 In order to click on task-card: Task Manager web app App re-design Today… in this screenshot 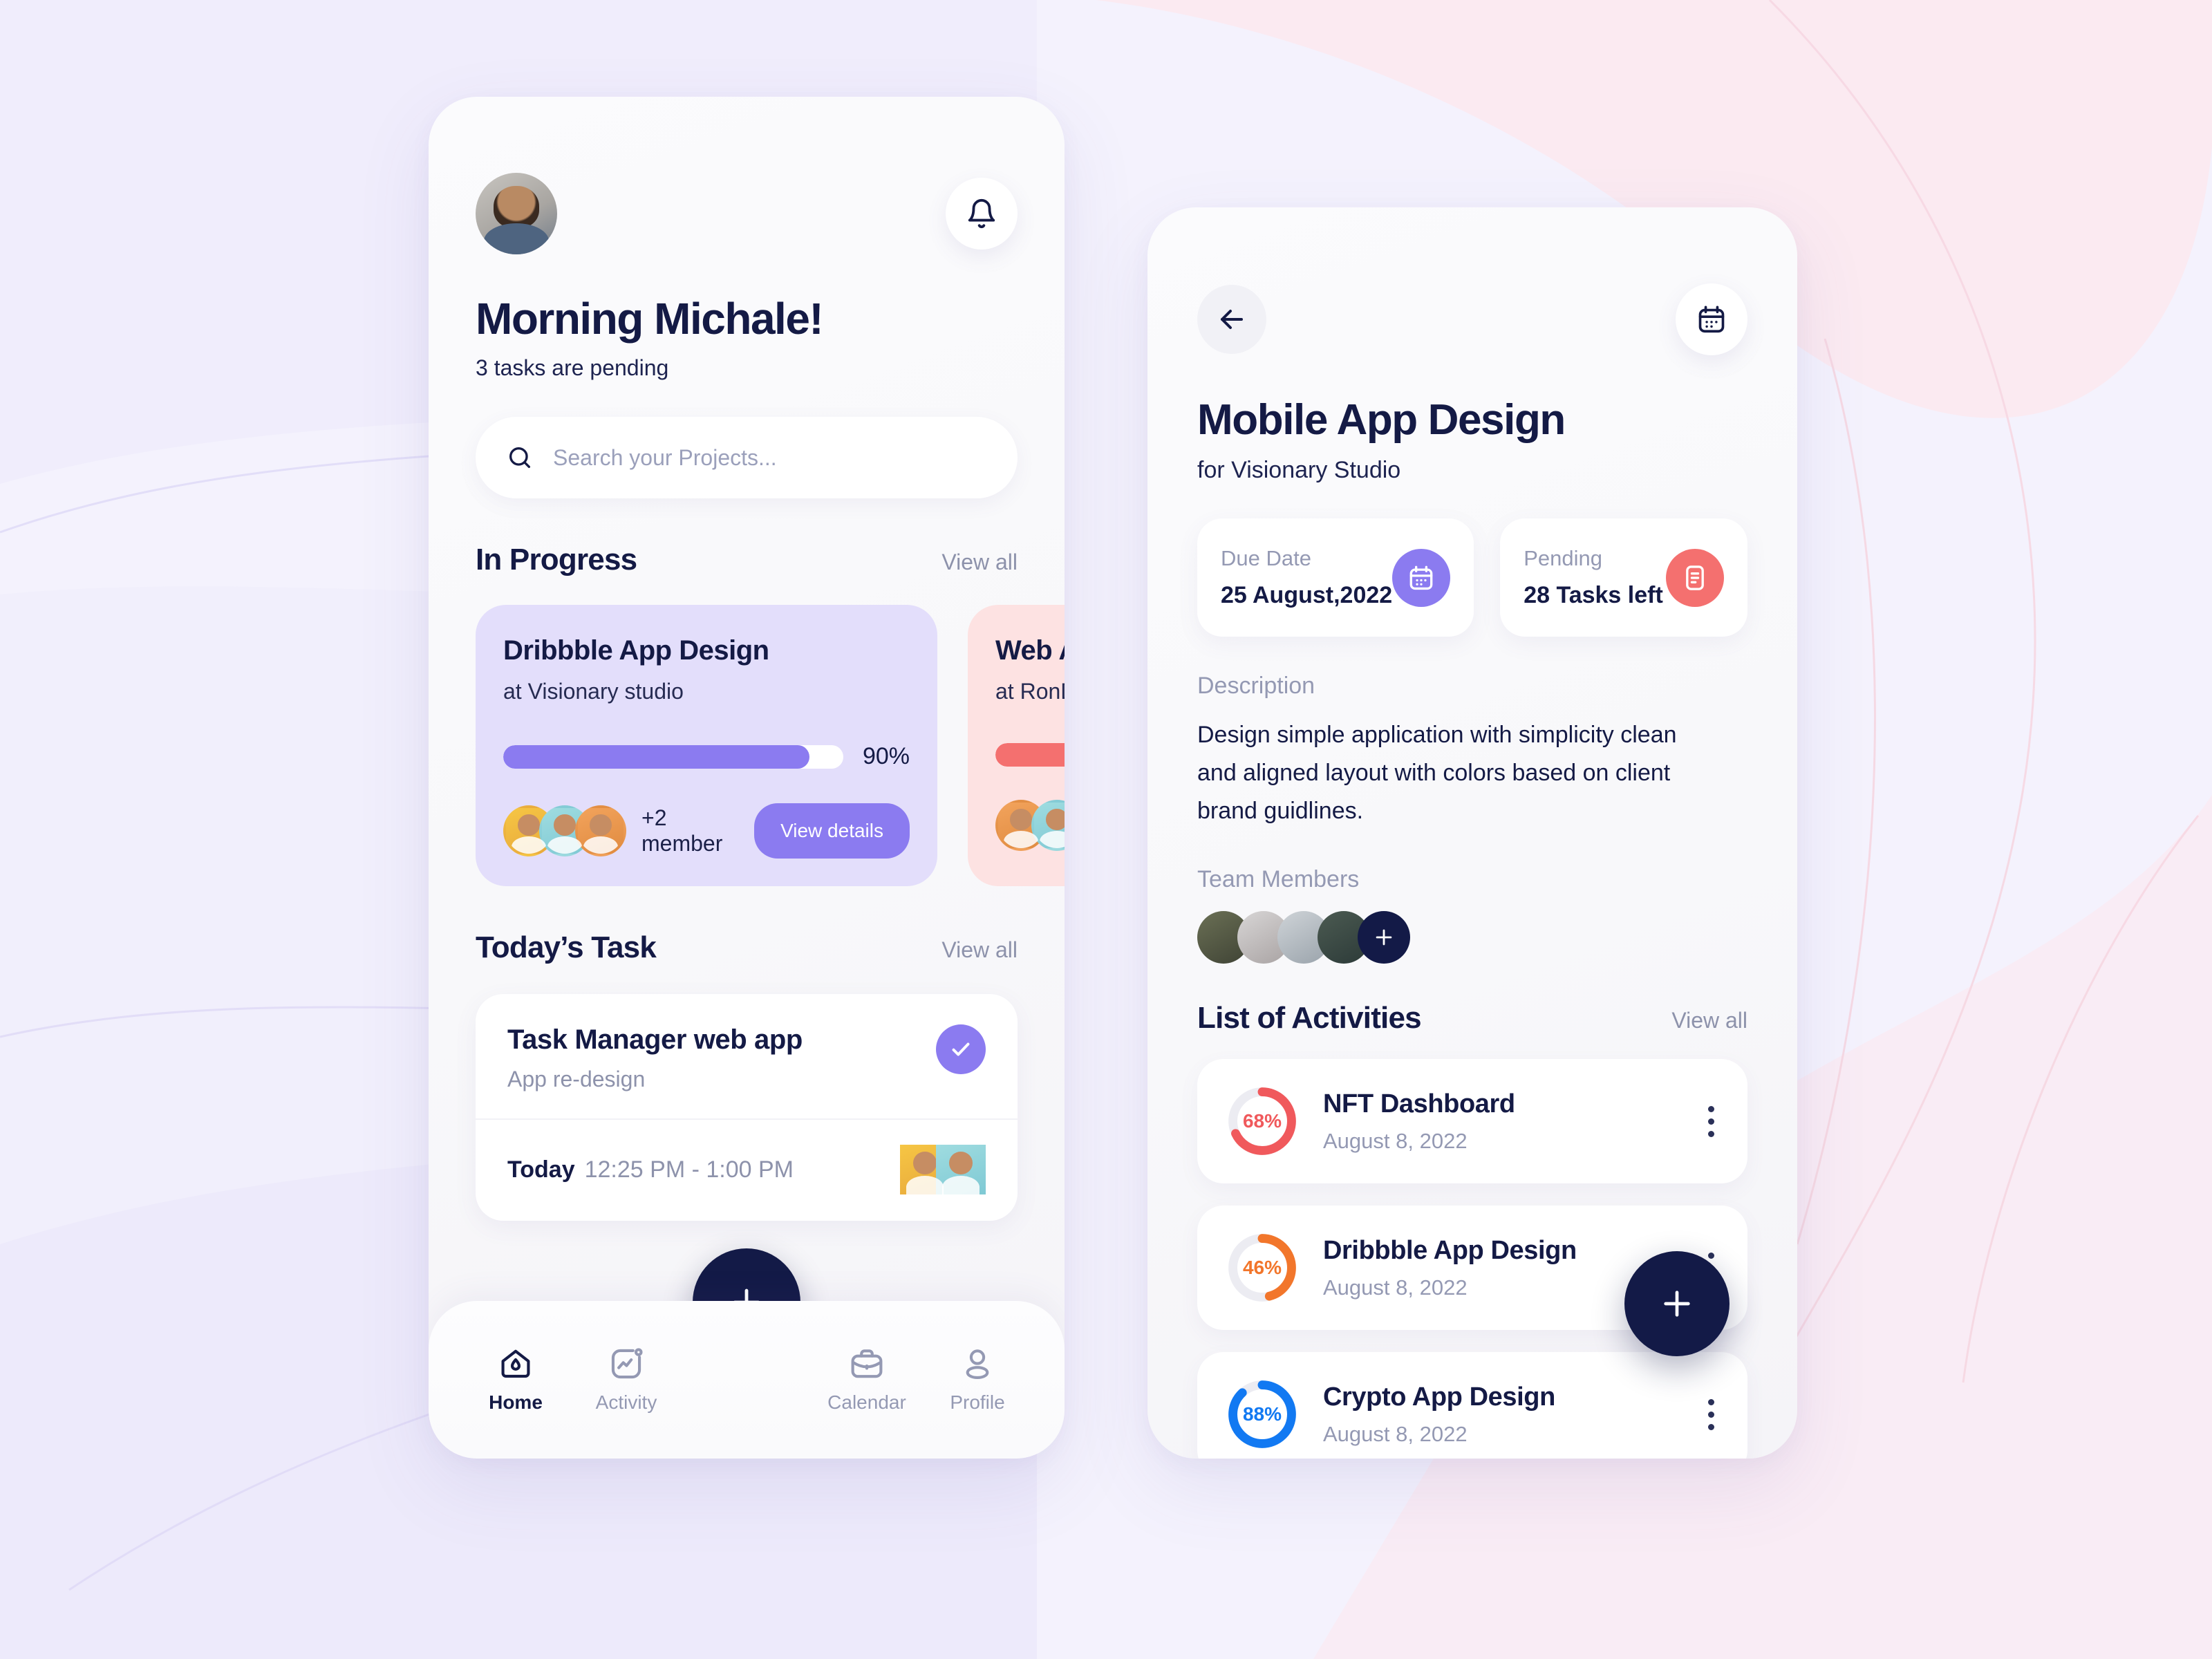, I will do `click(747, 1107)`.